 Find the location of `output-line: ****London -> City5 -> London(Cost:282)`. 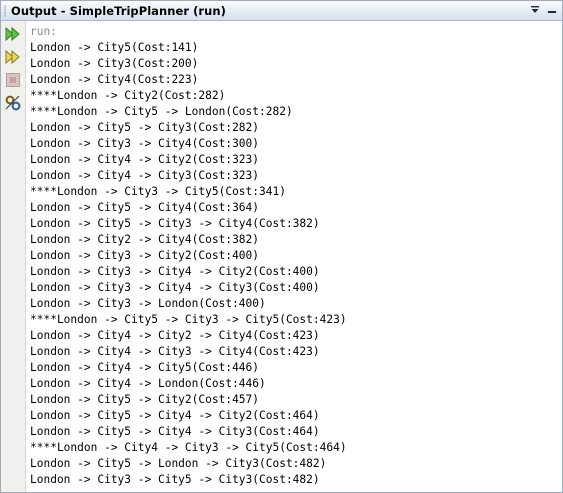

output-line: ****London -> City5 -> London(Cost:282) is located at coordinates (161, 111).